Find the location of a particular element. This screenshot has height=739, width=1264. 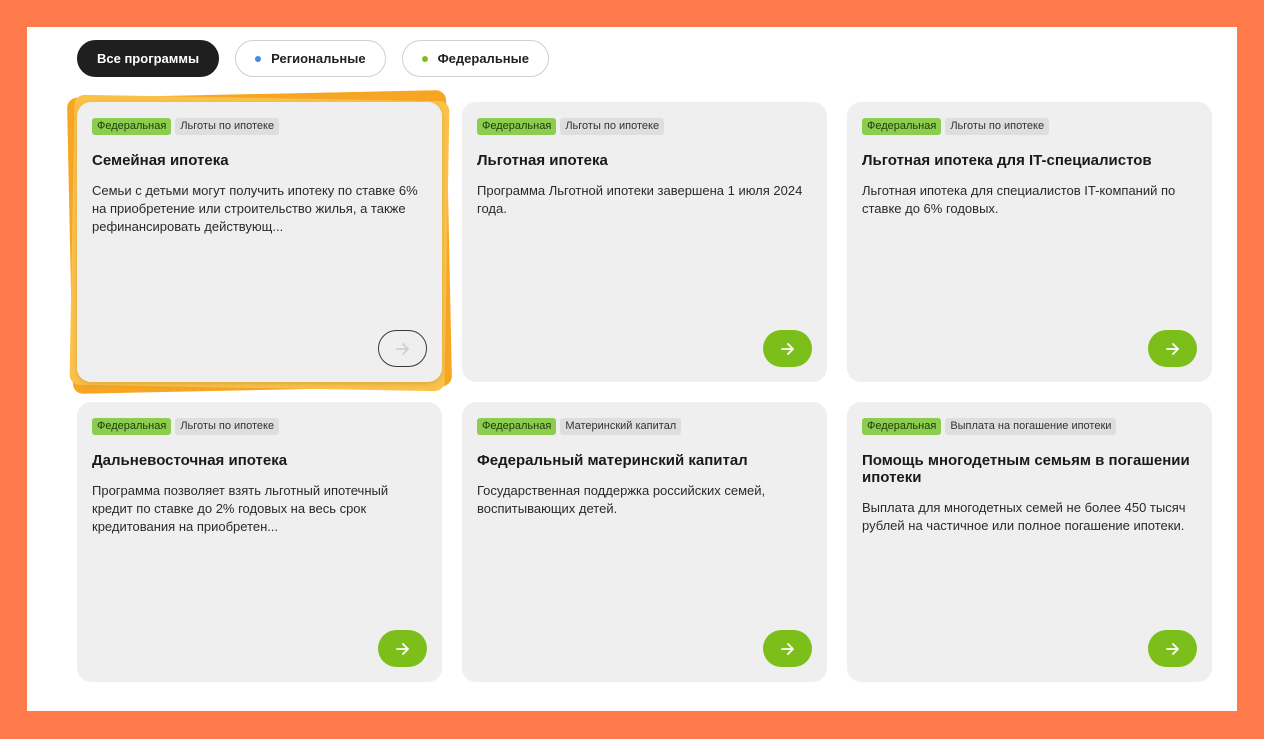

card-tags: Федеральная Материнский капитал is located at coordinates (644, 426).